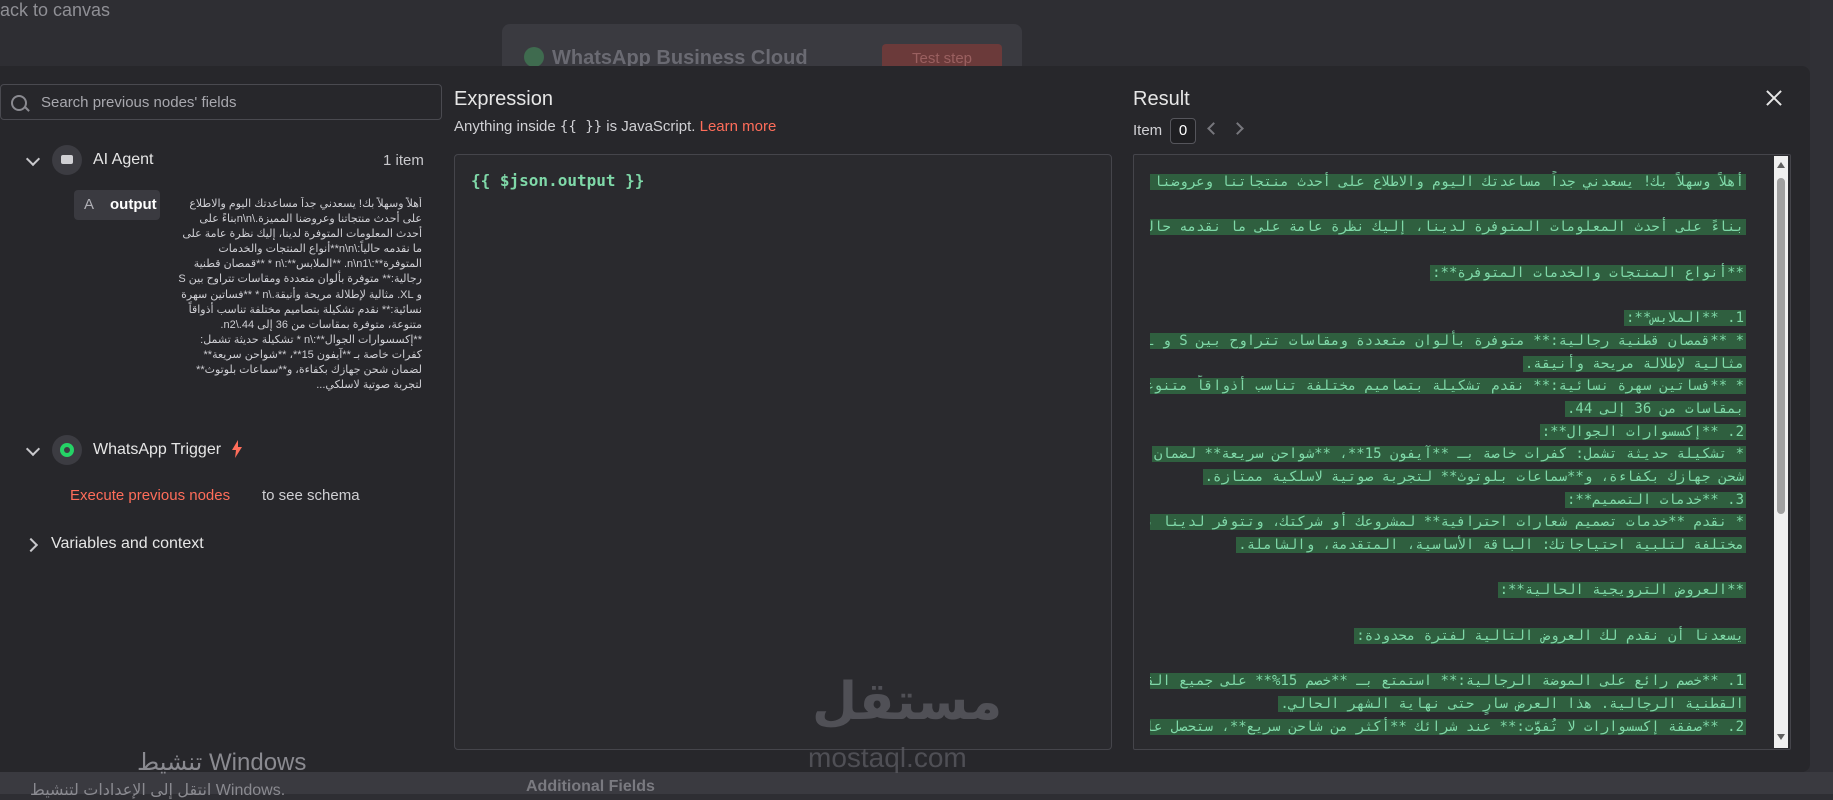  What do you see at coordinates (311, 495) in the screenshot?
I see `execute-hint-text: to see schema` at bounding box center [311, 495].